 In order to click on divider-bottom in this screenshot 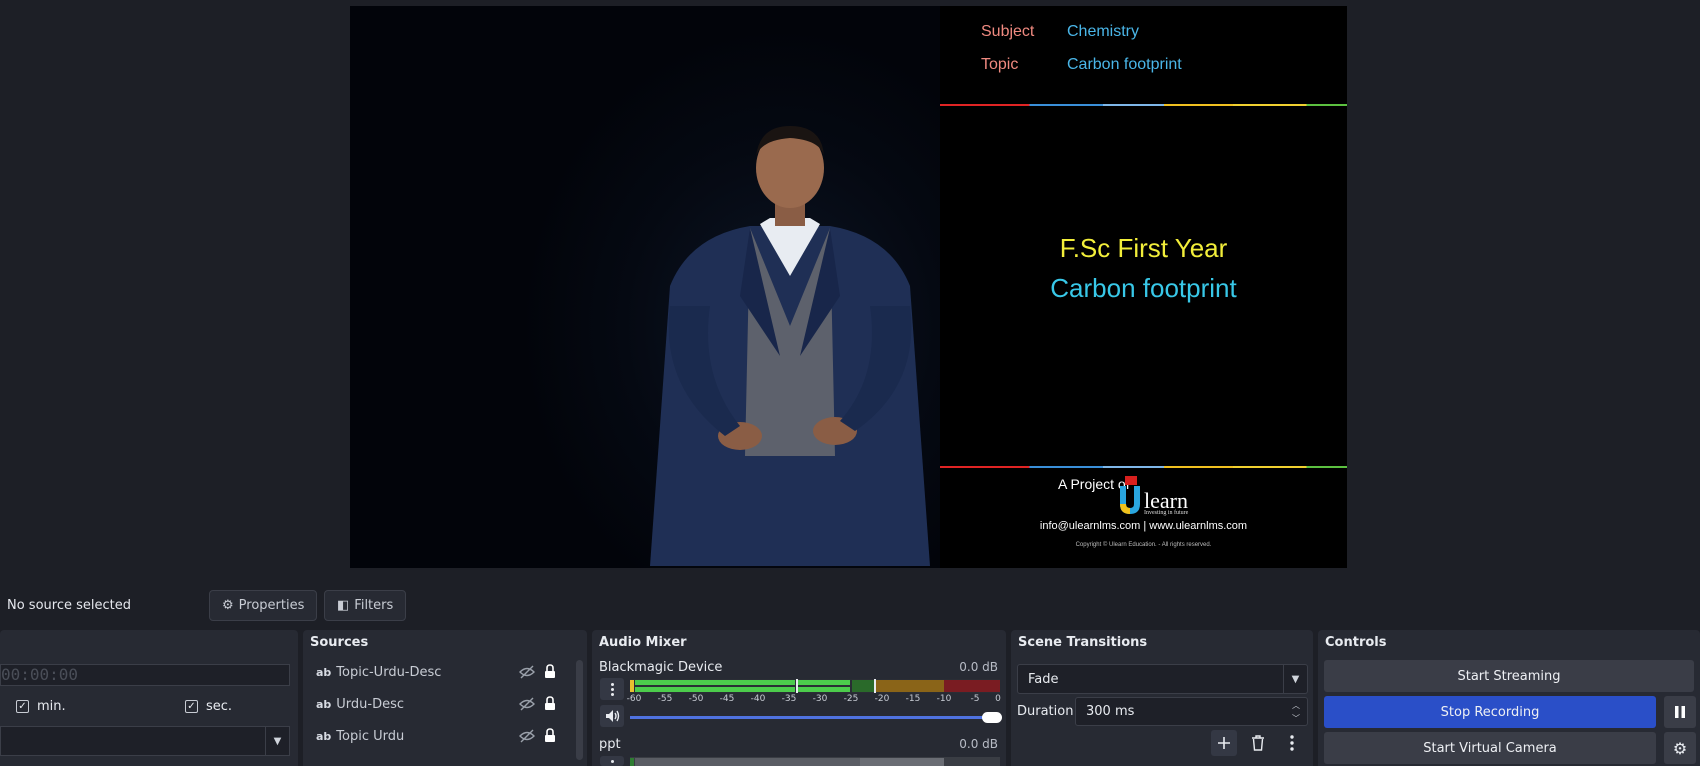, I will do `click(1143, 467)`.